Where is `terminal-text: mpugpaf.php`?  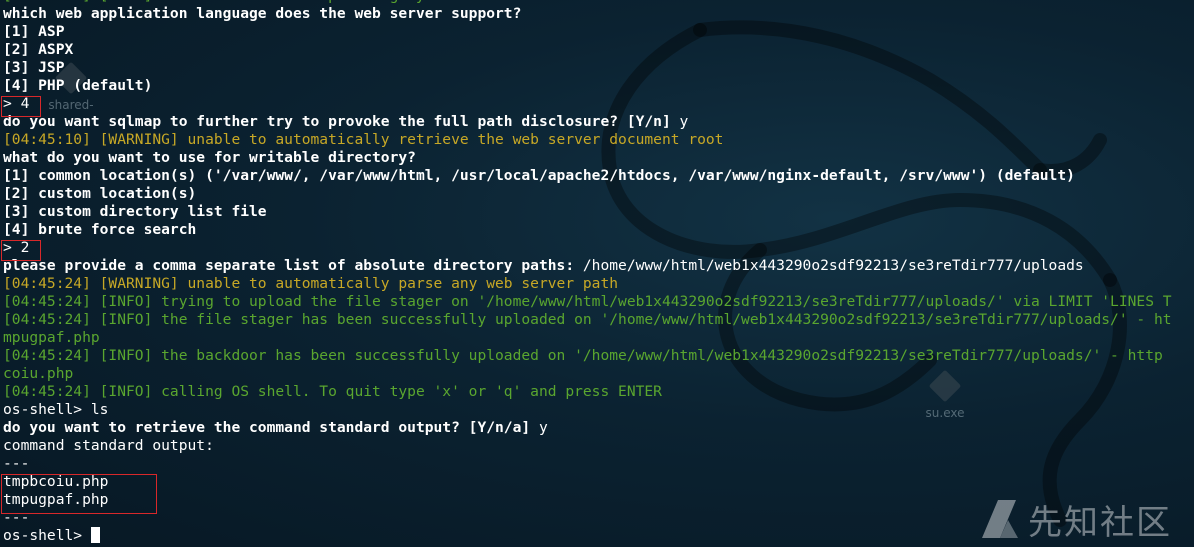
terminal-text: mpugpaf.php is located at coordinates (51, 337).